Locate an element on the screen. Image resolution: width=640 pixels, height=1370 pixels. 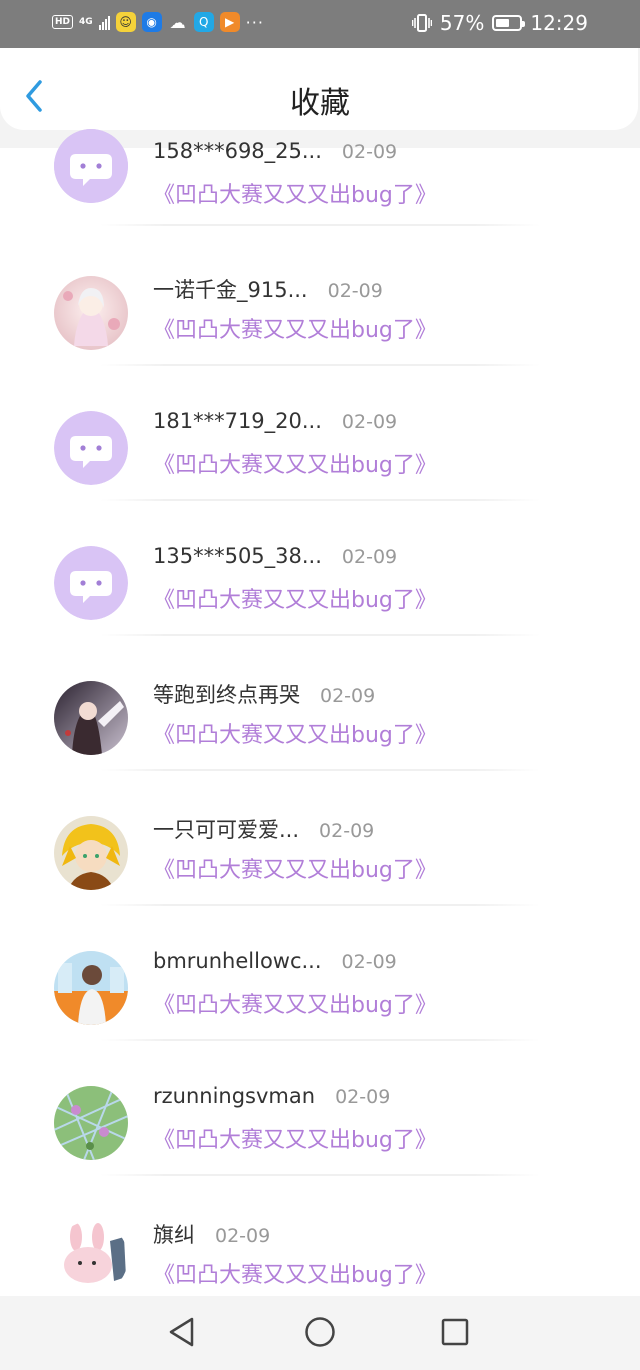
hd-indicator: HD is located at coordinates (63, 22).